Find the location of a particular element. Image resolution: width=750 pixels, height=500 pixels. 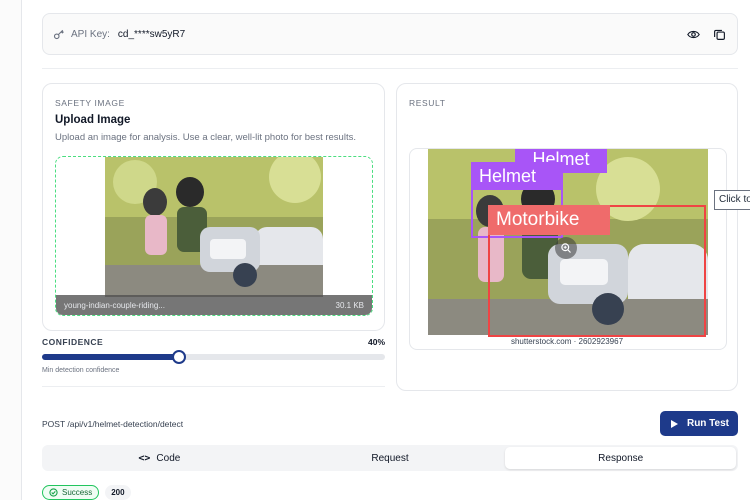

zoom-icon is located at coordinates (566, 248).